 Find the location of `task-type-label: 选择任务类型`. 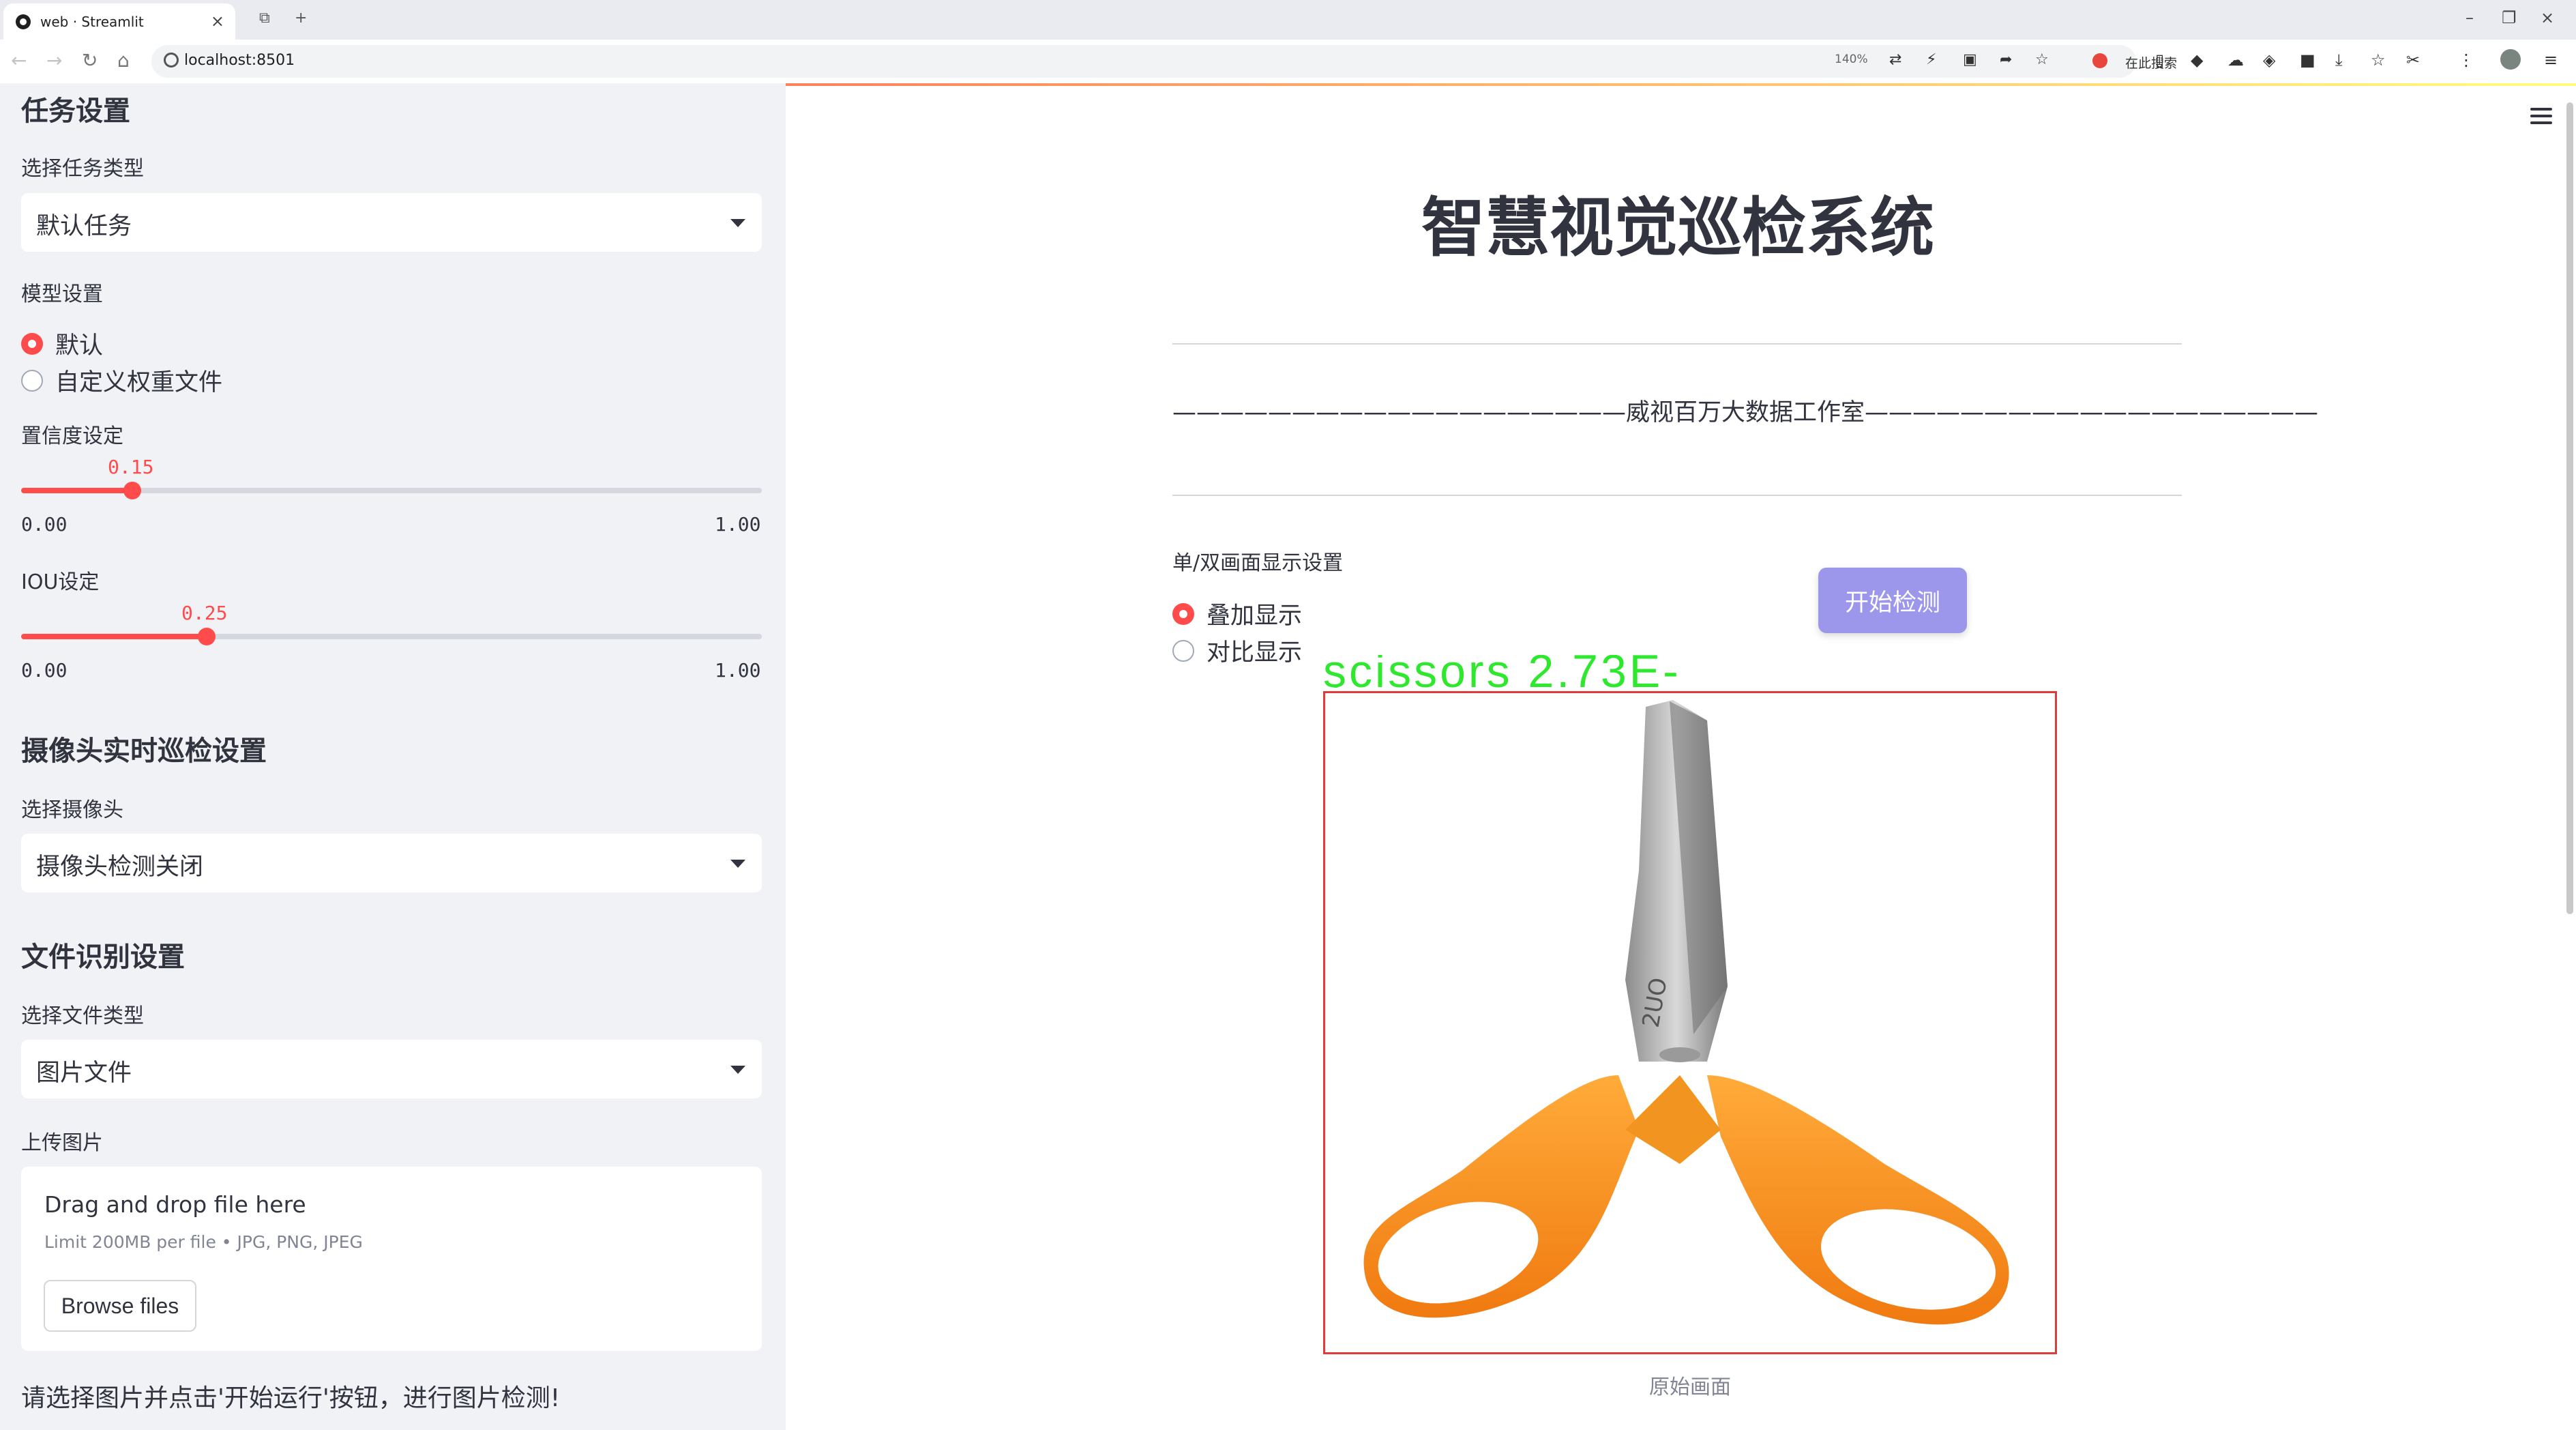

task-type-label: 选择任务类型 is located at coordinates (82, 169).